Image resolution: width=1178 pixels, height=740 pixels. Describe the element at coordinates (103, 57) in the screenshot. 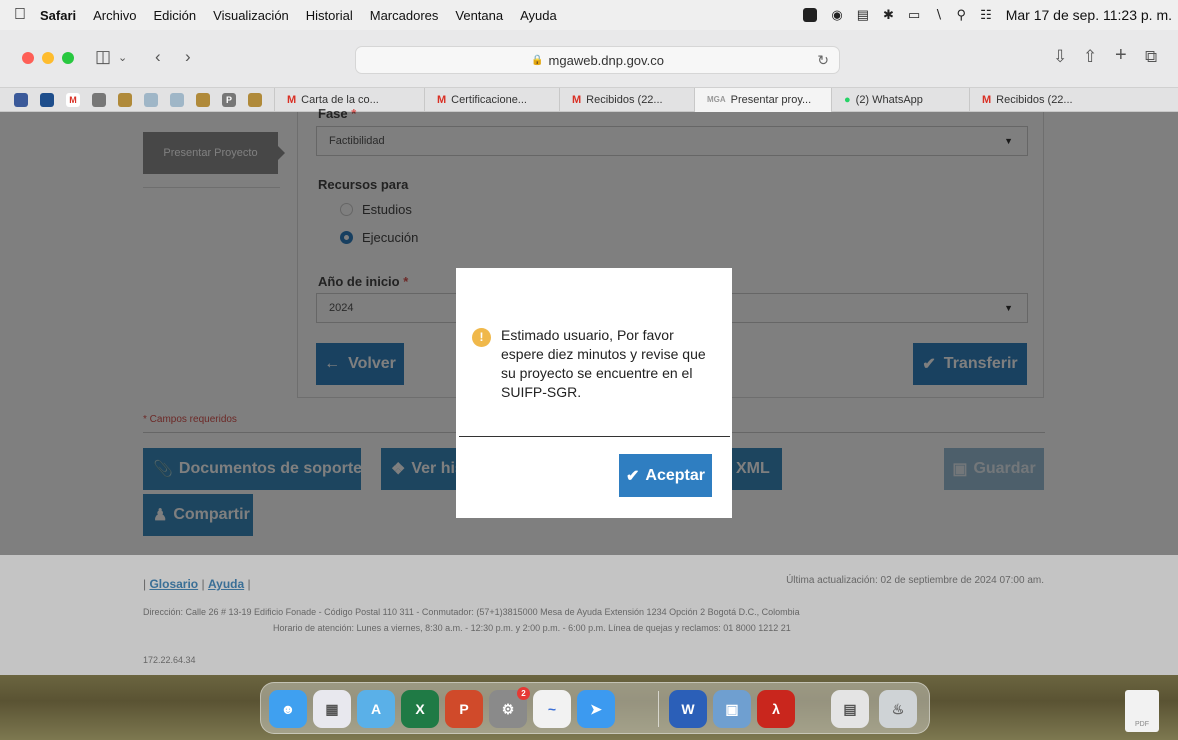

I see `sidebar-toggle-icon: ◫` at that location.